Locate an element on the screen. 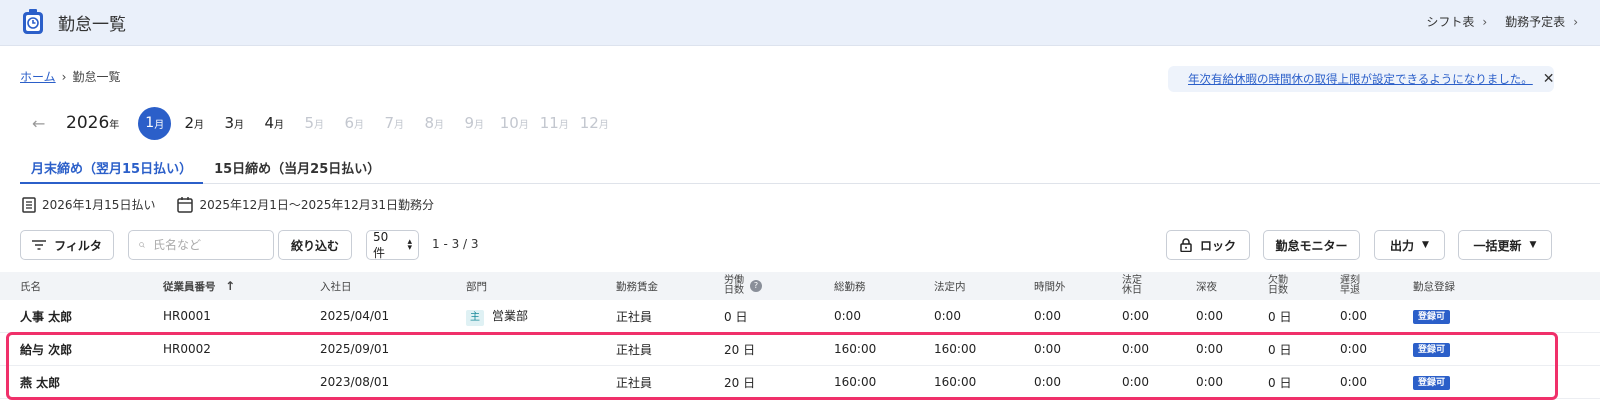 Image resolution: width=1600 pixels, height=412 pixels. cell-name: 人事 太郎 is located at coordinates (46, 316).